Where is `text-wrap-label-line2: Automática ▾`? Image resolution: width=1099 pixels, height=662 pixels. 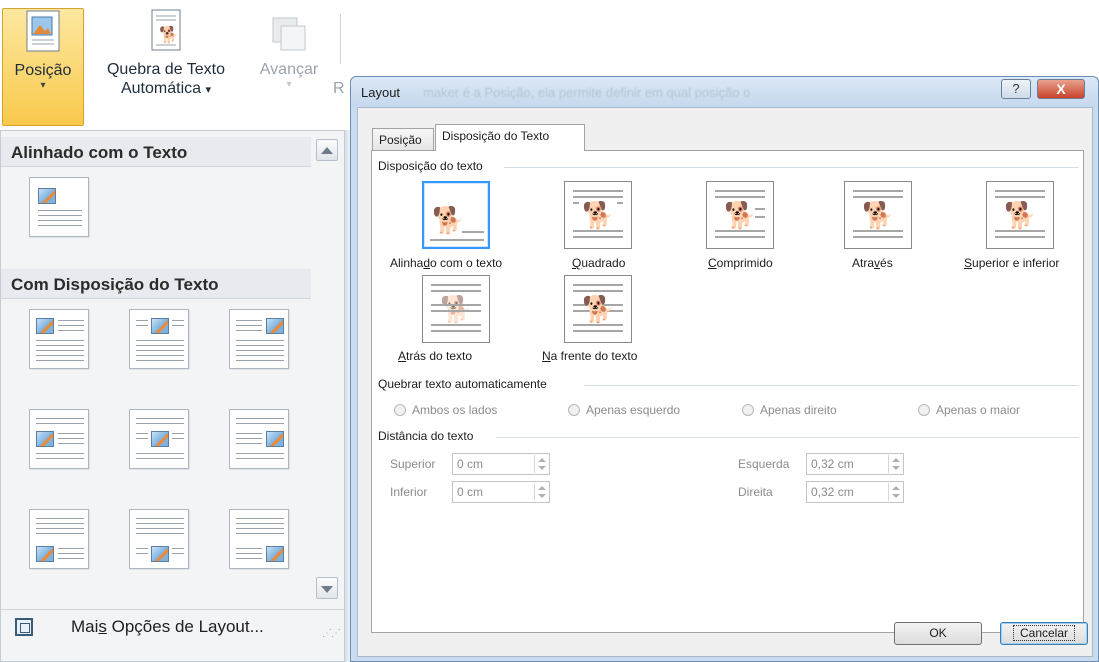 text-wrap-label-line2: Automática ▾ is located at coordinates (166, 88).